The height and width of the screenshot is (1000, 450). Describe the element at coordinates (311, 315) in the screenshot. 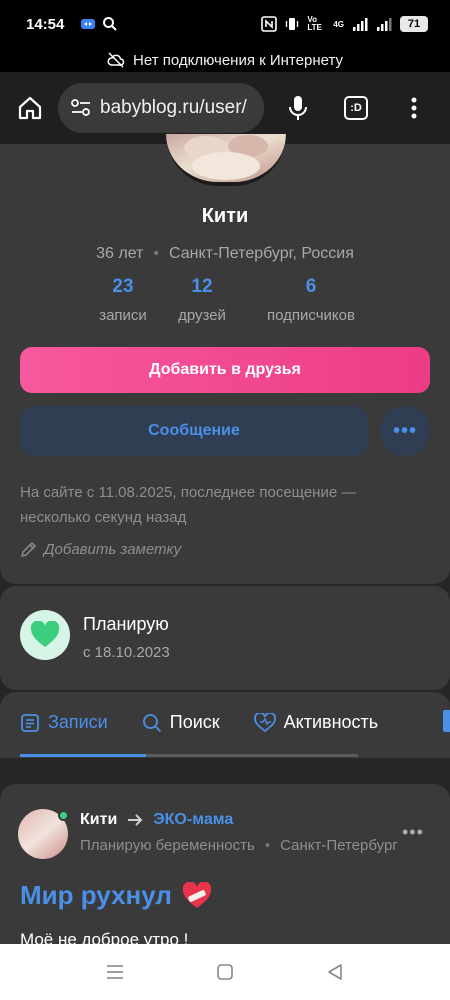

I see `stat-followers-label: подписчиков` at that location.